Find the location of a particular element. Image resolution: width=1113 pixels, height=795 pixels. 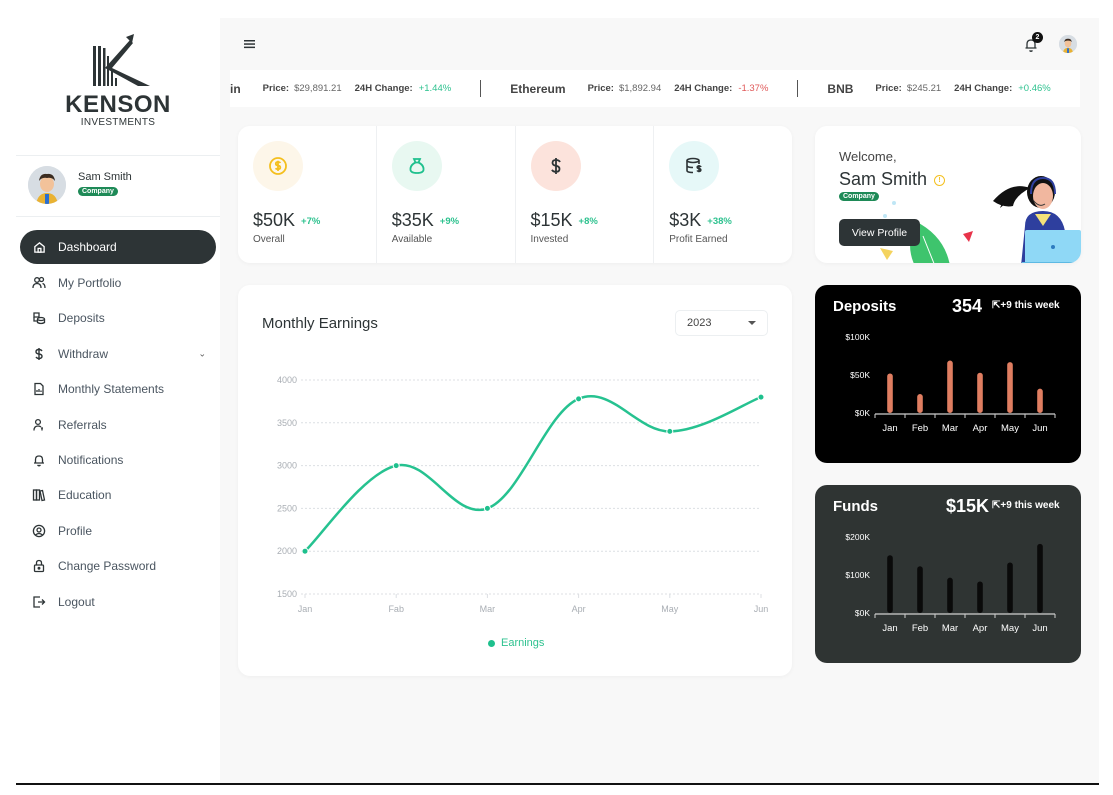

header-avatar is located at coordinates (1068, 44).